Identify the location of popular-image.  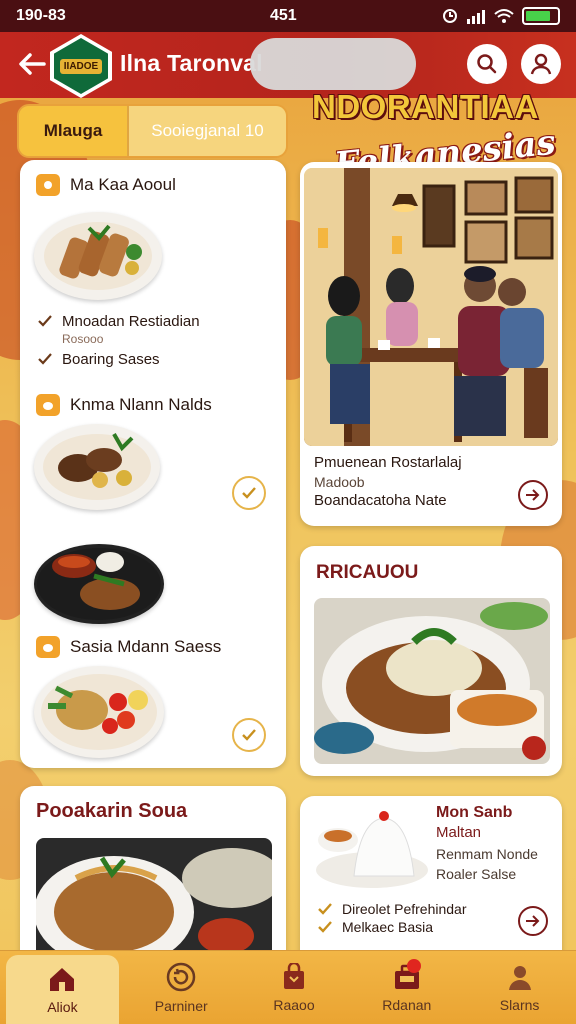
(154, 897).